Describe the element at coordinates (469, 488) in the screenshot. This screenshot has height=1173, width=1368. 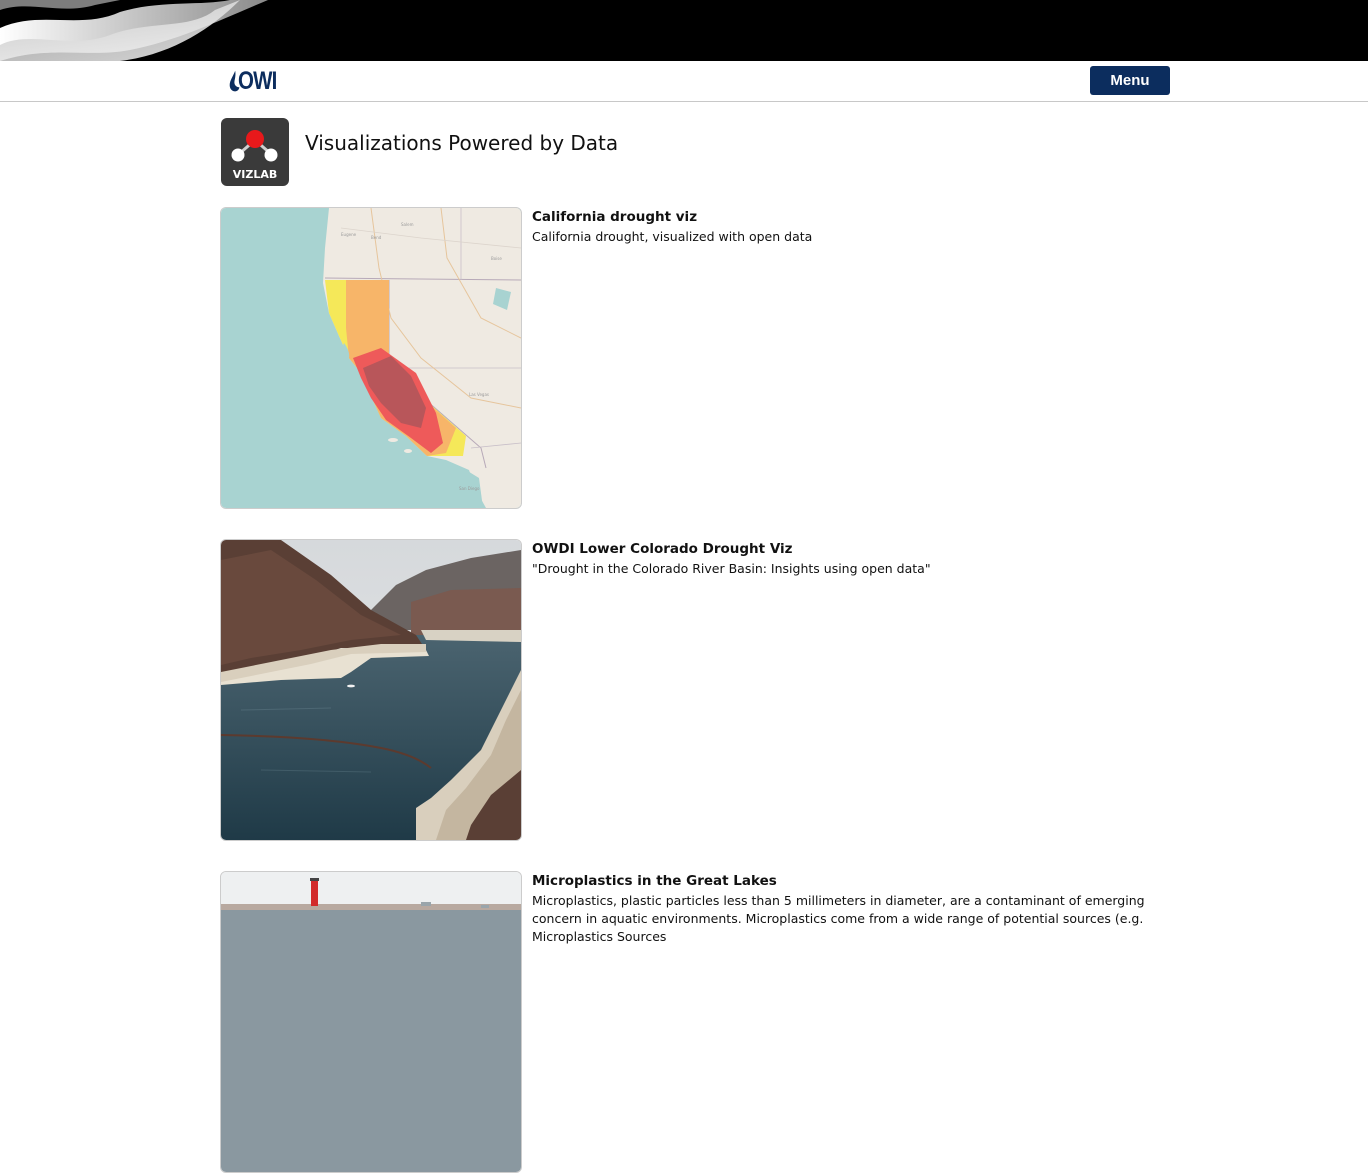
I see `svg-text: San Diego` at that location.